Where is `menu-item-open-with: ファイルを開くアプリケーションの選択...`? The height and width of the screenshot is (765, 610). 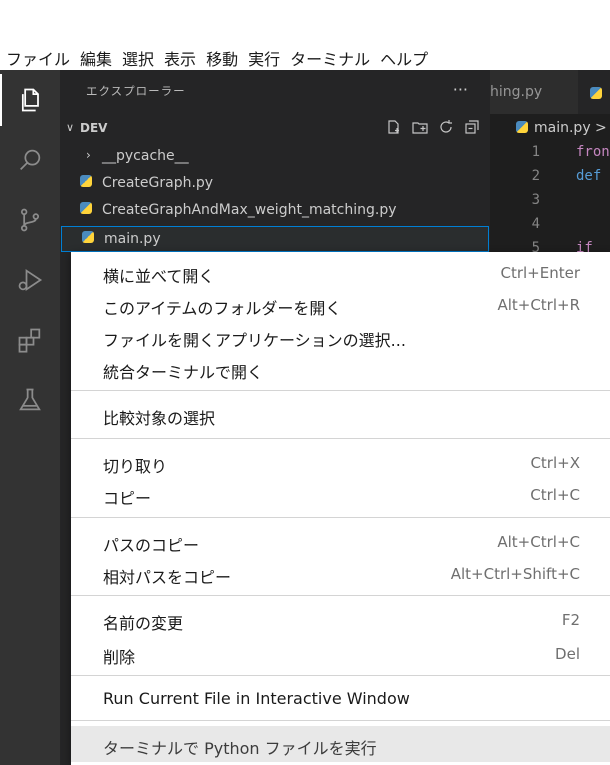 menu-item-open-with: ファイルを開くアプリケーションの選択... is located at coordinates (340, 336).